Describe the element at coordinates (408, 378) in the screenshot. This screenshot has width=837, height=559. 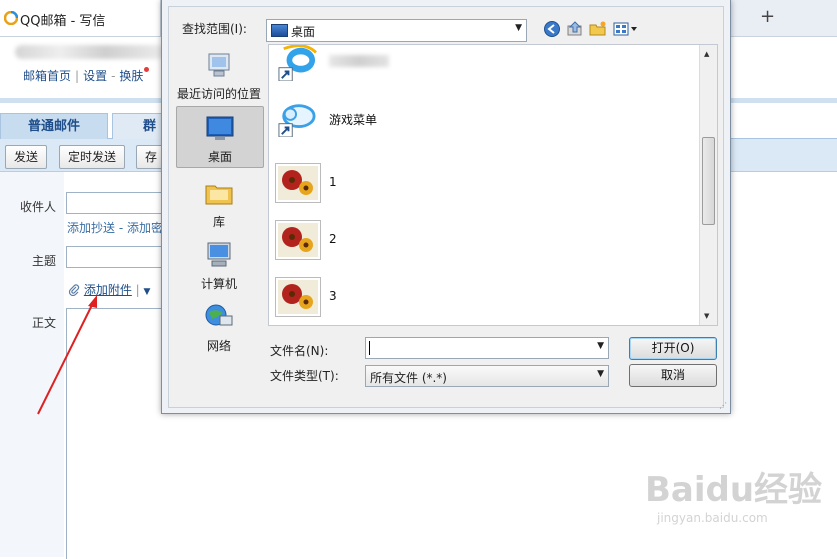
I see `filetype-value: 所有文件 (*.*)` at that location.